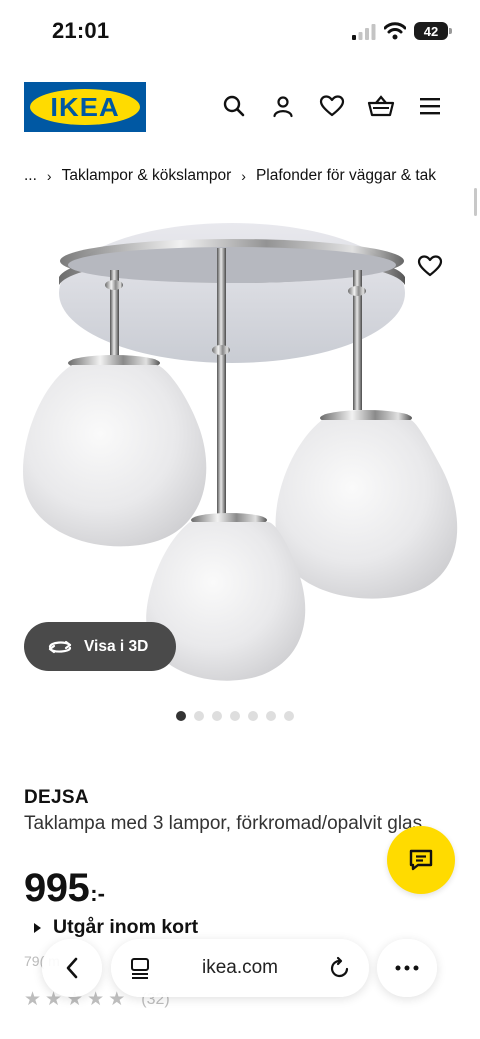  Describe the element at coordinates (234, 106) in the screenshot. I see `search-icon` at that location.